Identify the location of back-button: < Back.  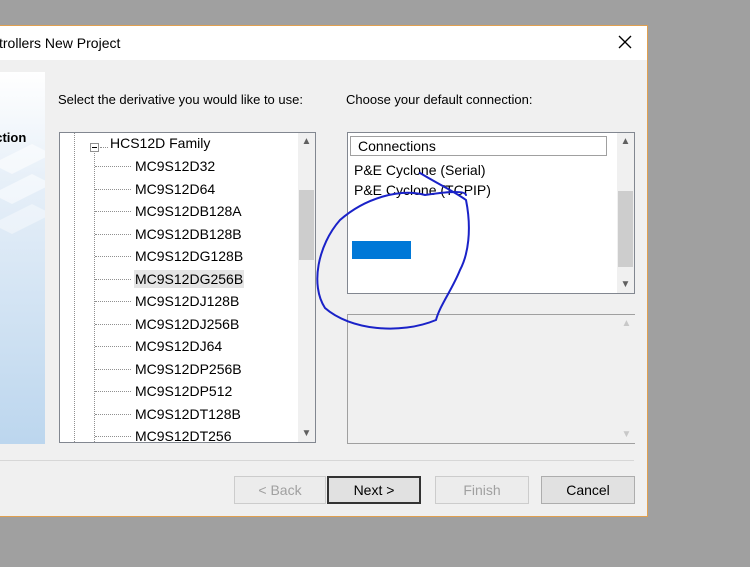
(280, 490).